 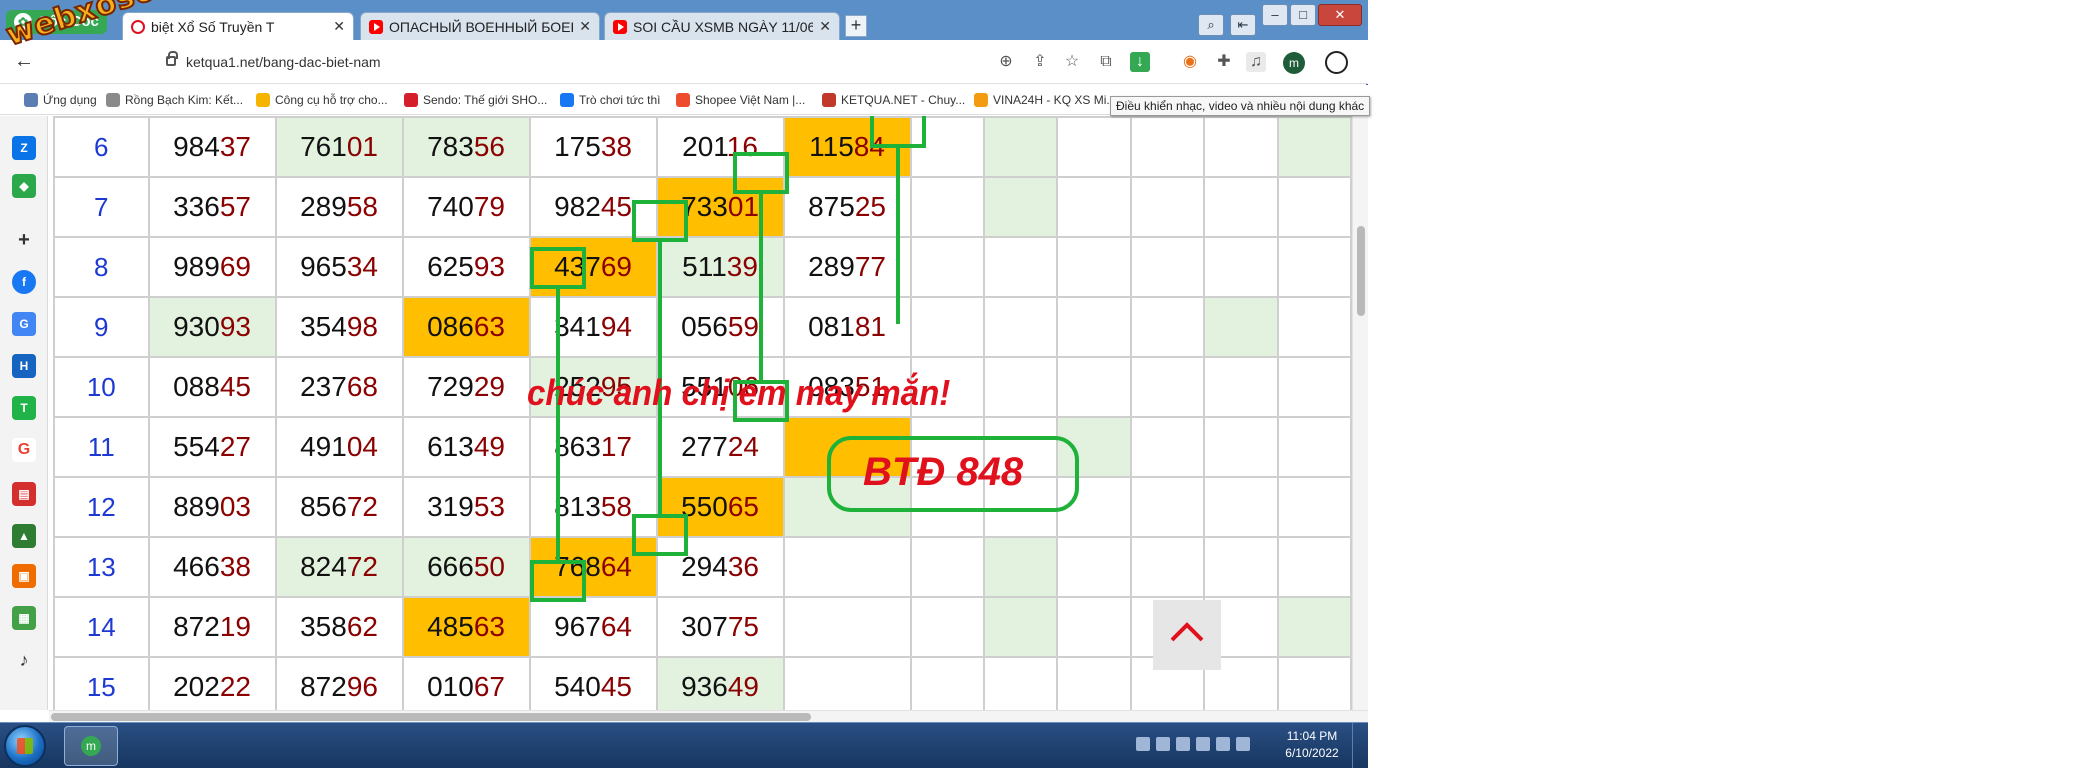 What do you see at coordinates (323, 326) in the screenshot?
I see `result-head-digits: 354` at bounding box center [323, 326].